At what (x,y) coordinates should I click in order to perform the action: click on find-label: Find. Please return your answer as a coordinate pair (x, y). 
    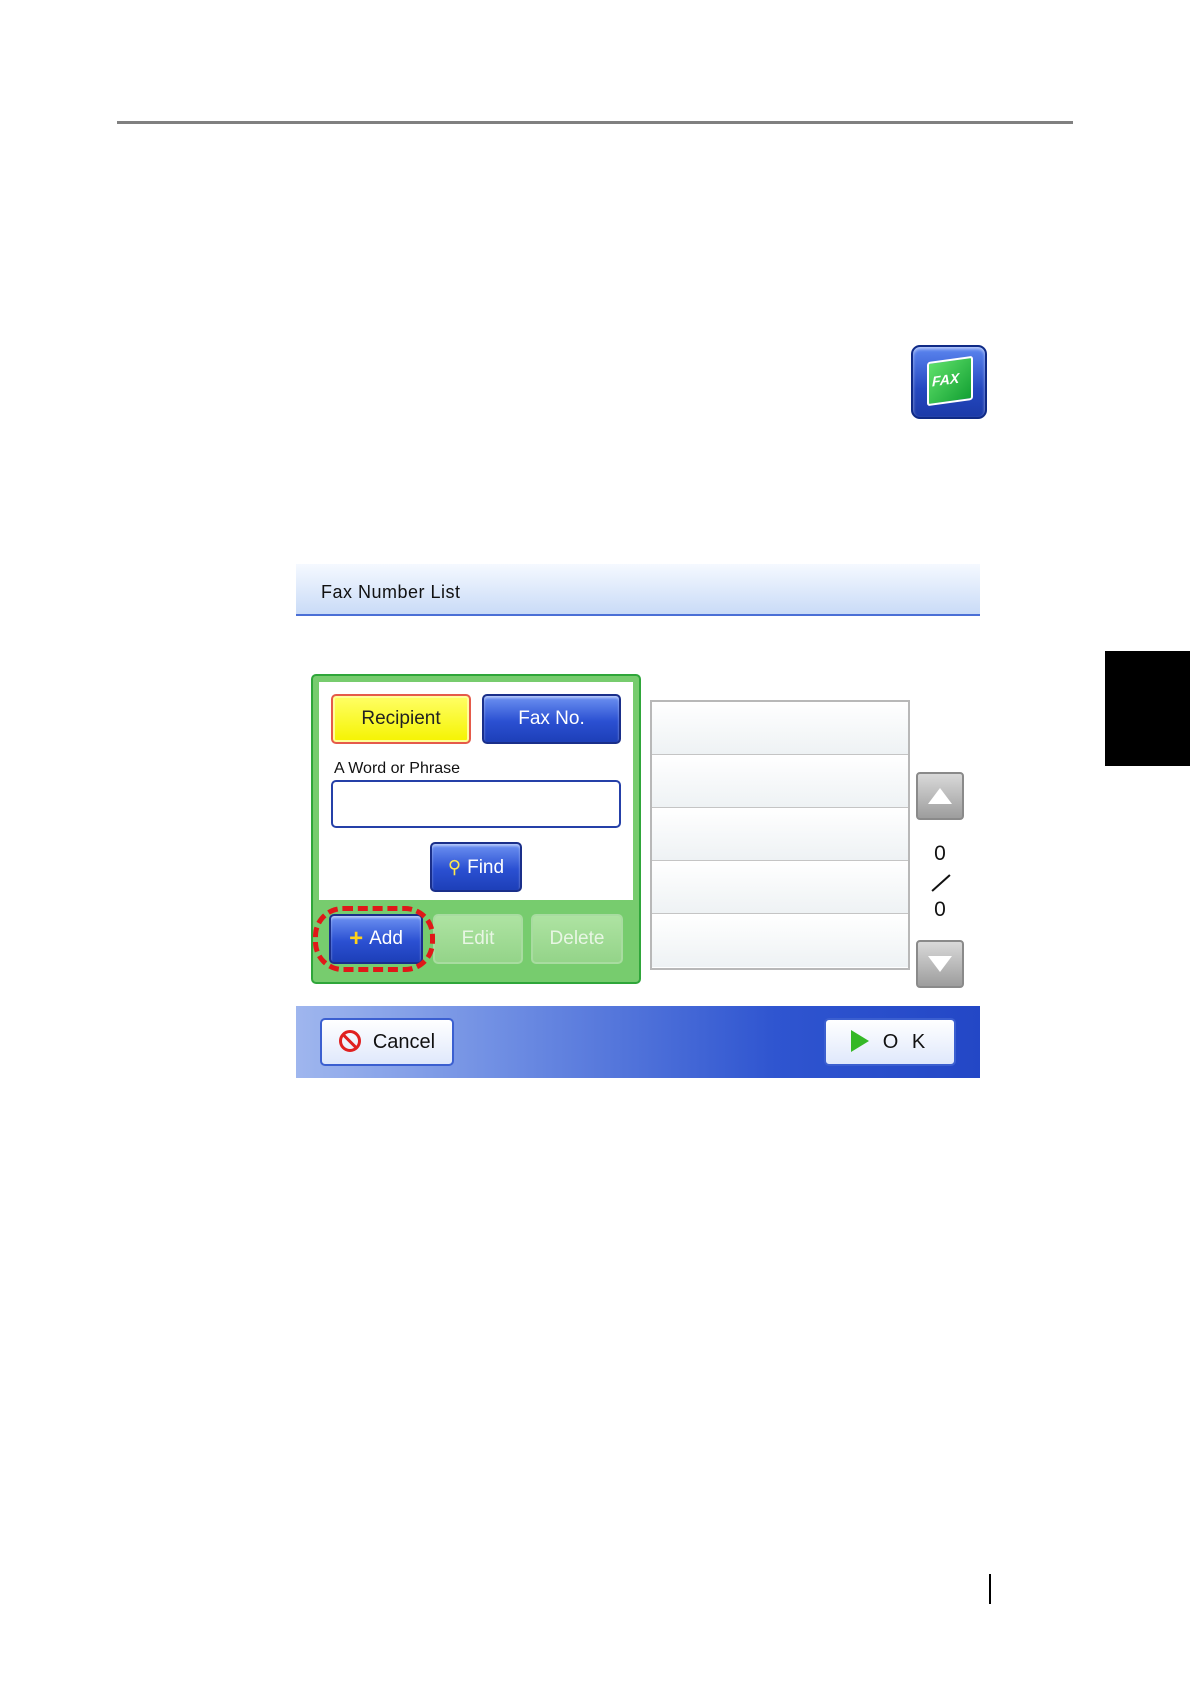
    Looking at the image, I should click on (486, 867).